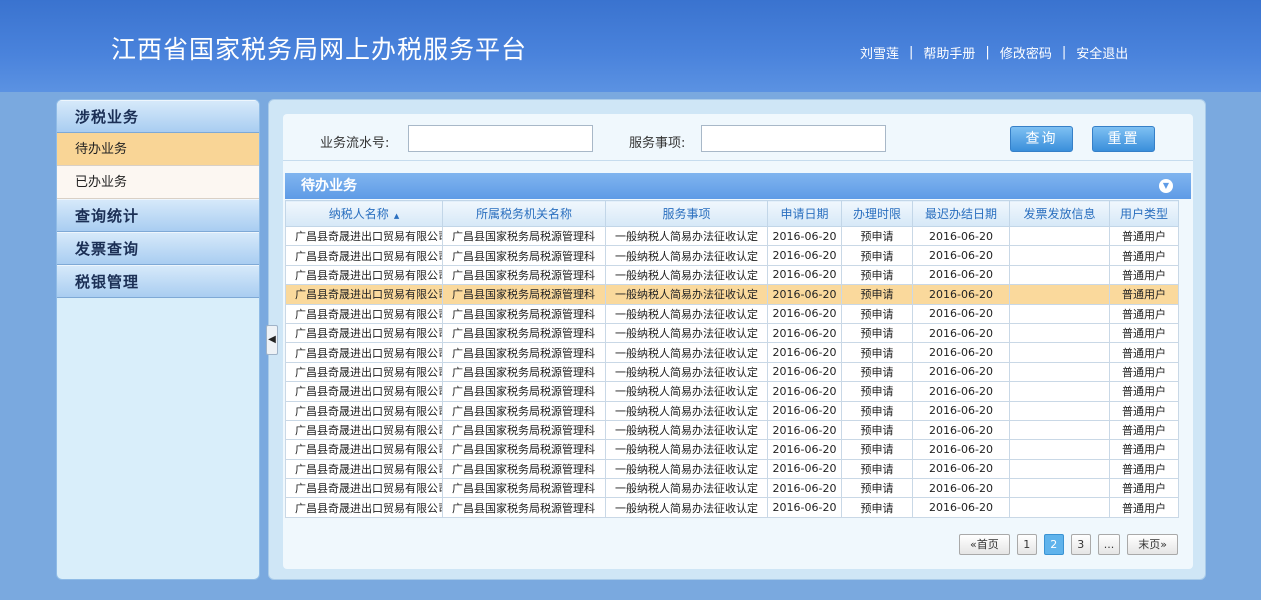 This screenshot has height=600, width=1261. Describe the element at coordinates (1059, 213) in the screenshot. I see `column-header-invoice-info: 发票发放信息` at that location.